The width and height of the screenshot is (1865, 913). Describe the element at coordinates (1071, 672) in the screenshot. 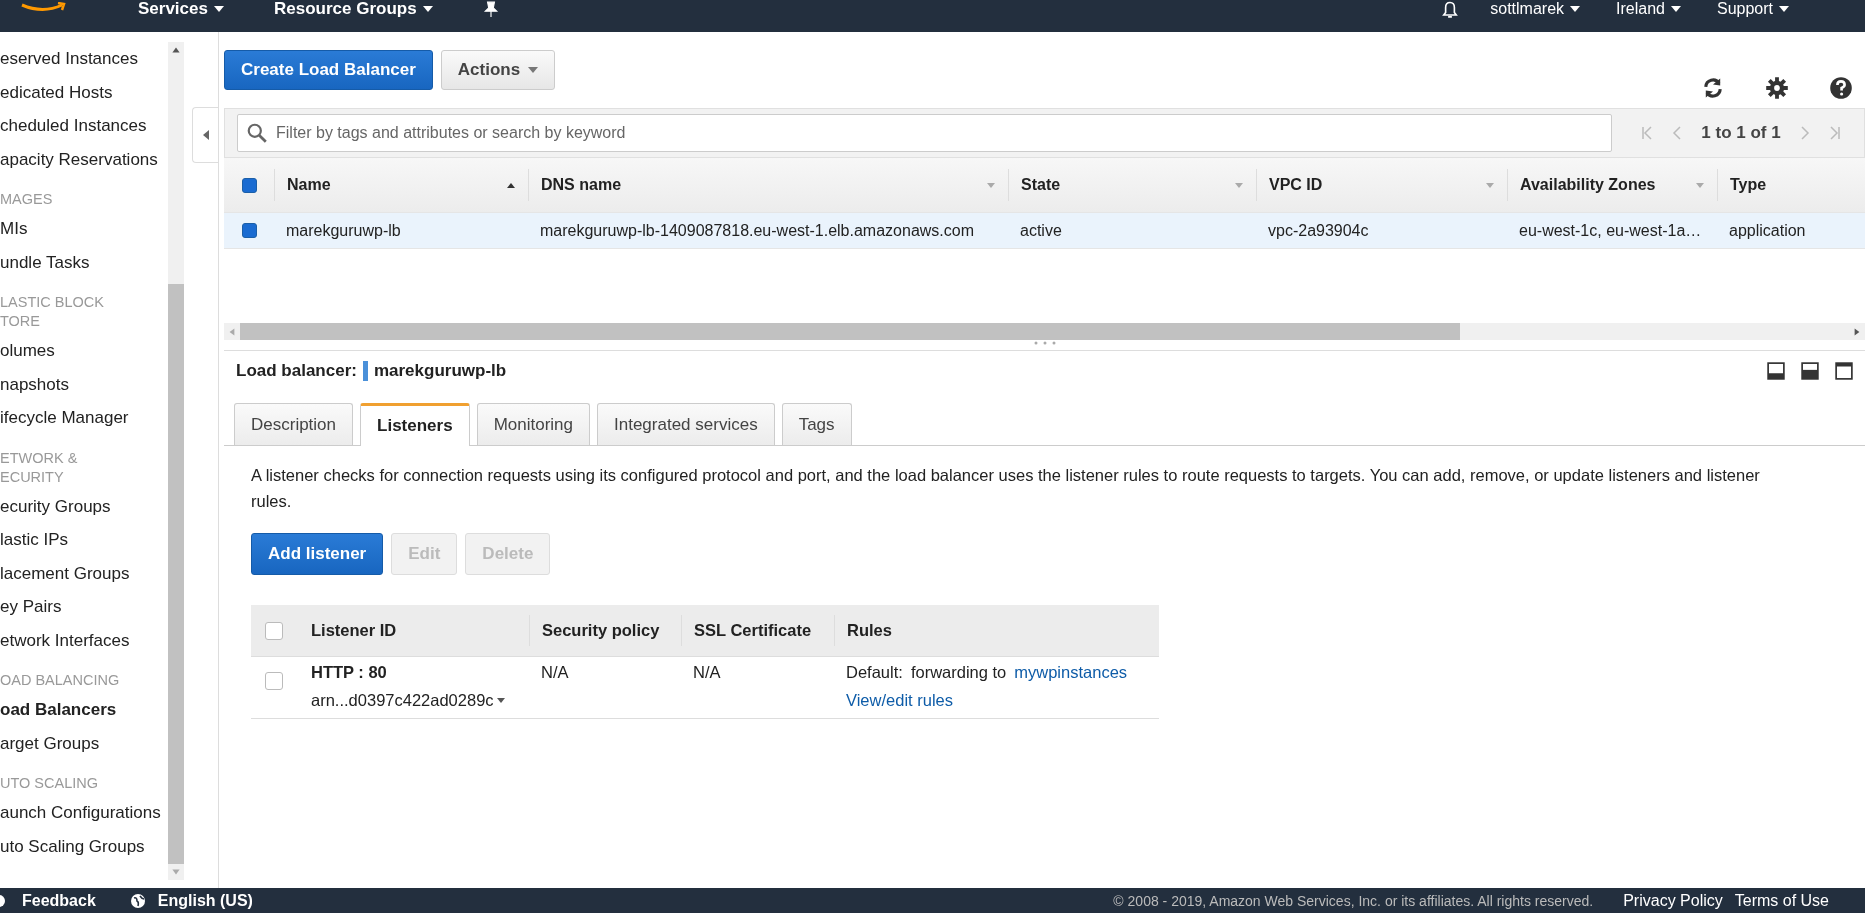

I see `target-group-link: mywpinstances` at that location.